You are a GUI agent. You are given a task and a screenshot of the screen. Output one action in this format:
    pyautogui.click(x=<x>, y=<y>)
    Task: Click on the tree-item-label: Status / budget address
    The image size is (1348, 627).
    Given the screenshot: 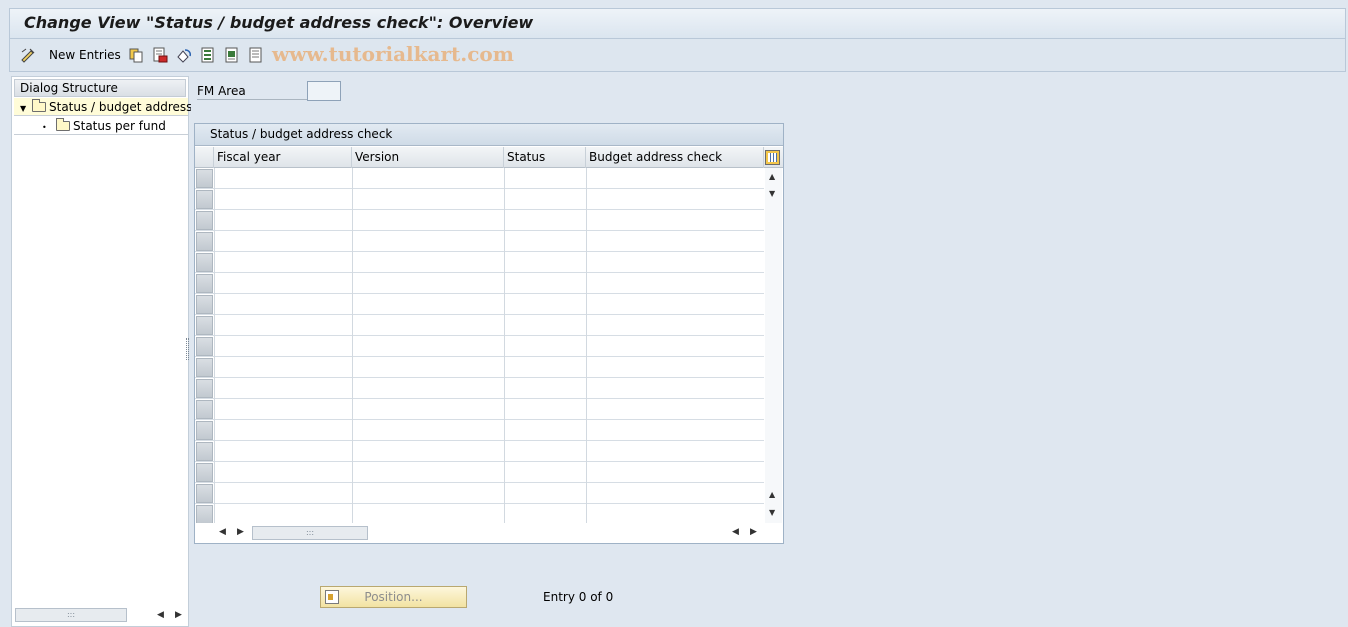 What is the action you would take?
    pyautogui.click(x=121, y=107)
    